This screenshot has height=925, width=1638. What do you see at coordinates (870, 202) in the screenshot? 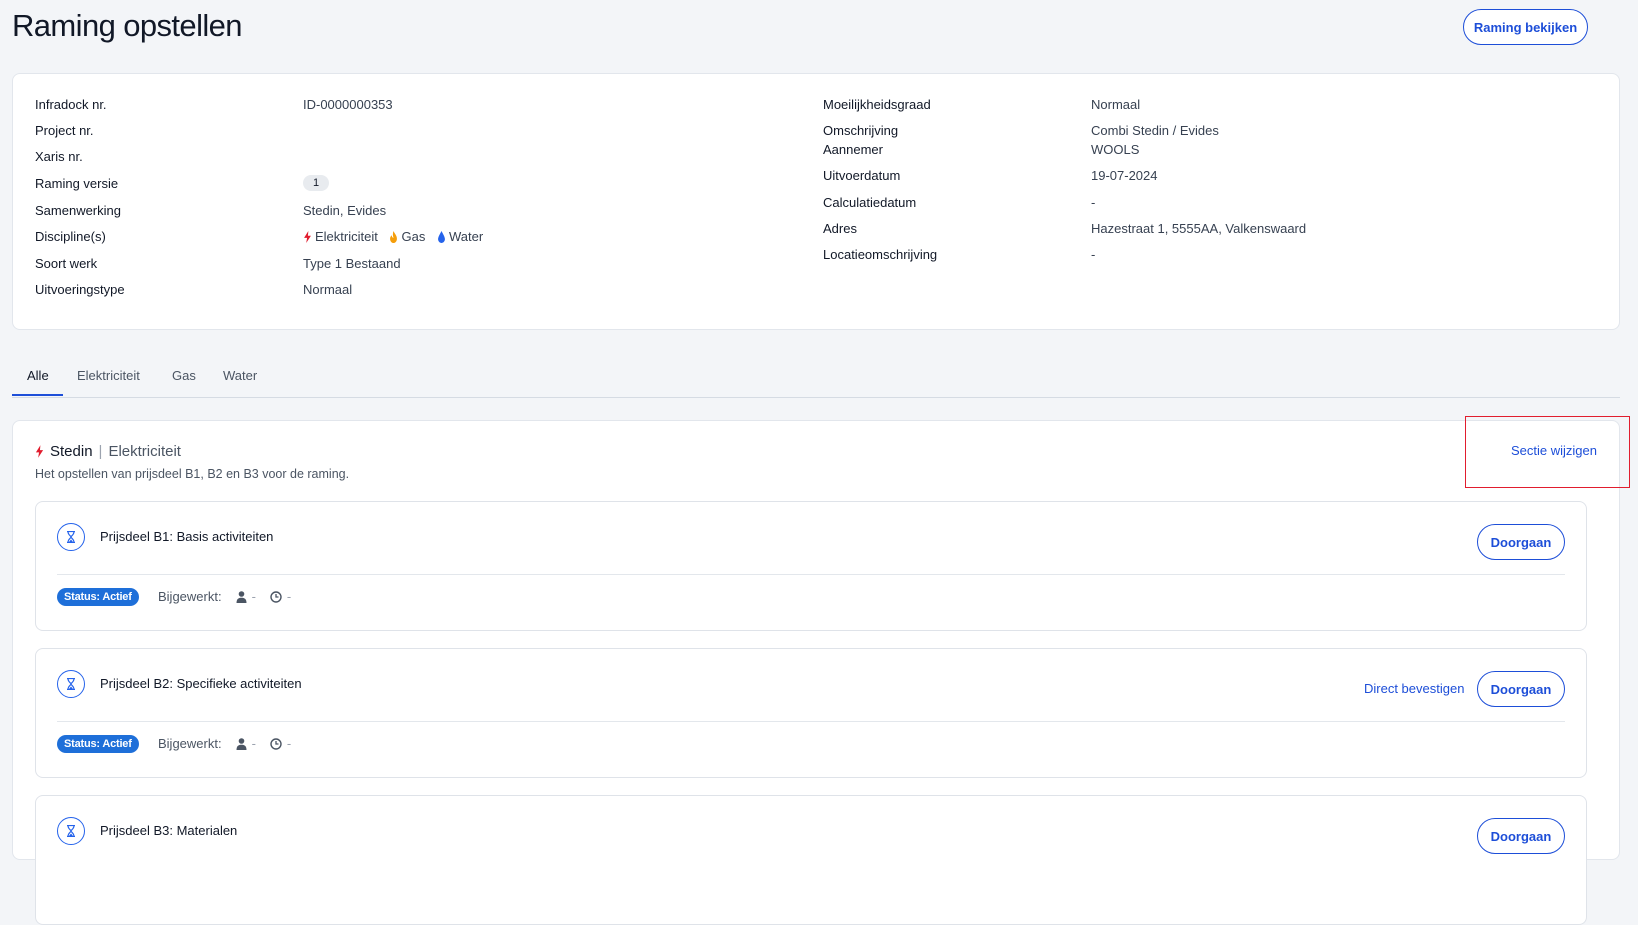
I see `info-row-calculation-date: Calculatiedatum` at bounding box center [870, 202].